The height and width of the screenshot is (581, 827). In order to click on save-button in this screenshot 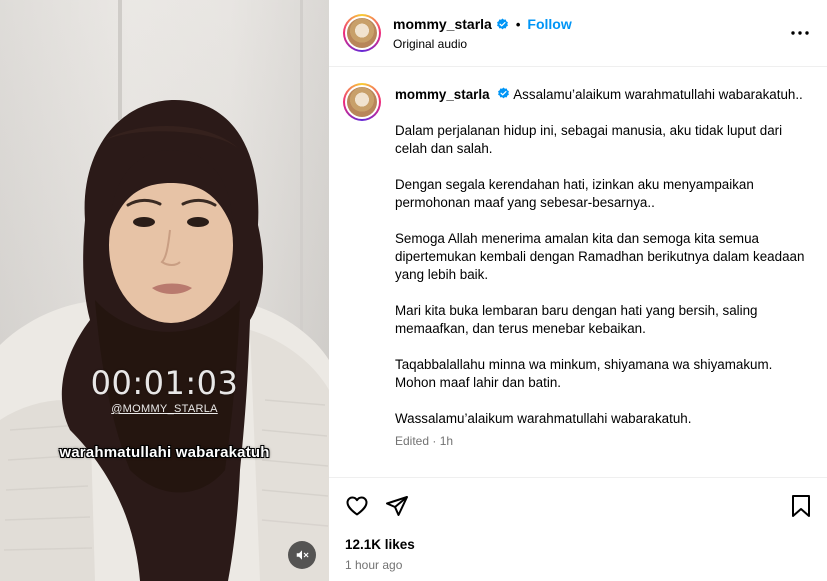, I will do `click(801, 506)`.